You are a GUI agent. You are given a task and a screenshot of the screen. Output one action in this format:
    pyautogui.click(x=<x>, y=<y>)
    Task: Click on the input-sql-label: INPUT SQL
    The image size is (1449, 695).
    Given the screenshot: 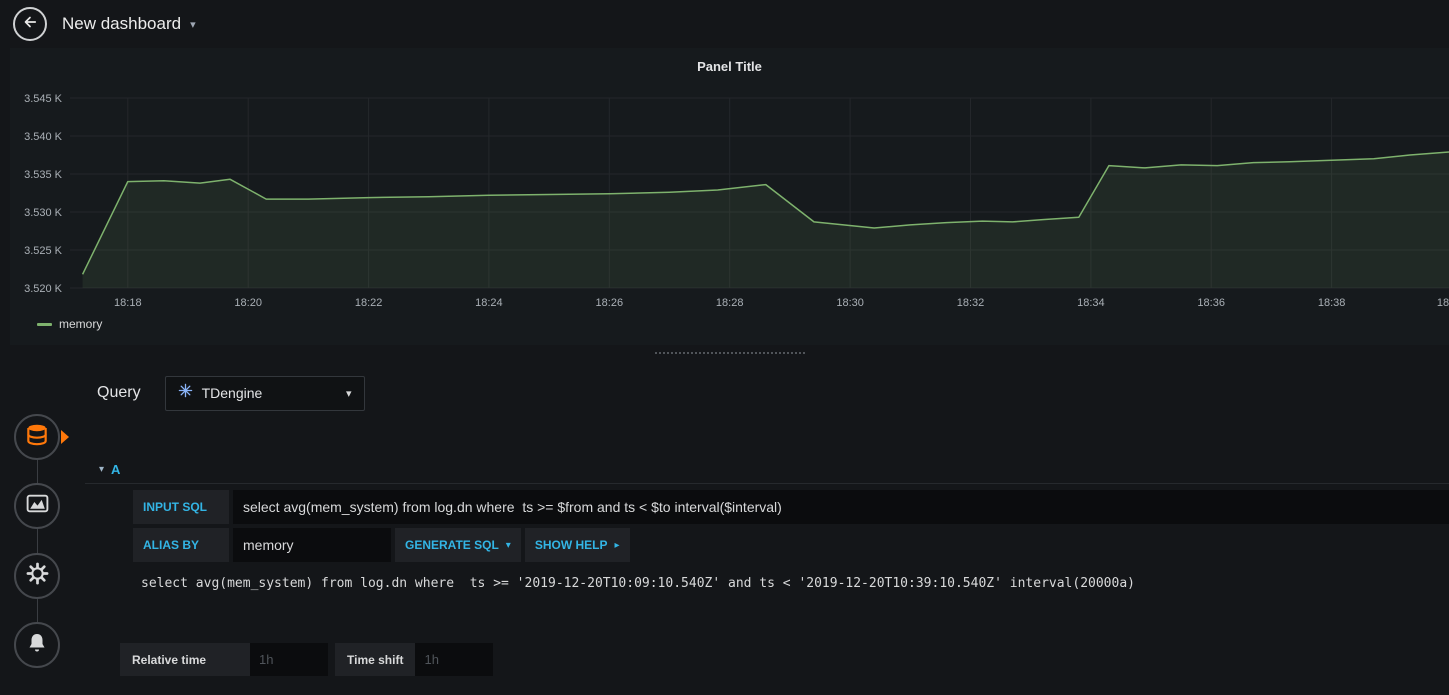 What is the action you would take?
    pyautogui.click(x=181, y=507)
    